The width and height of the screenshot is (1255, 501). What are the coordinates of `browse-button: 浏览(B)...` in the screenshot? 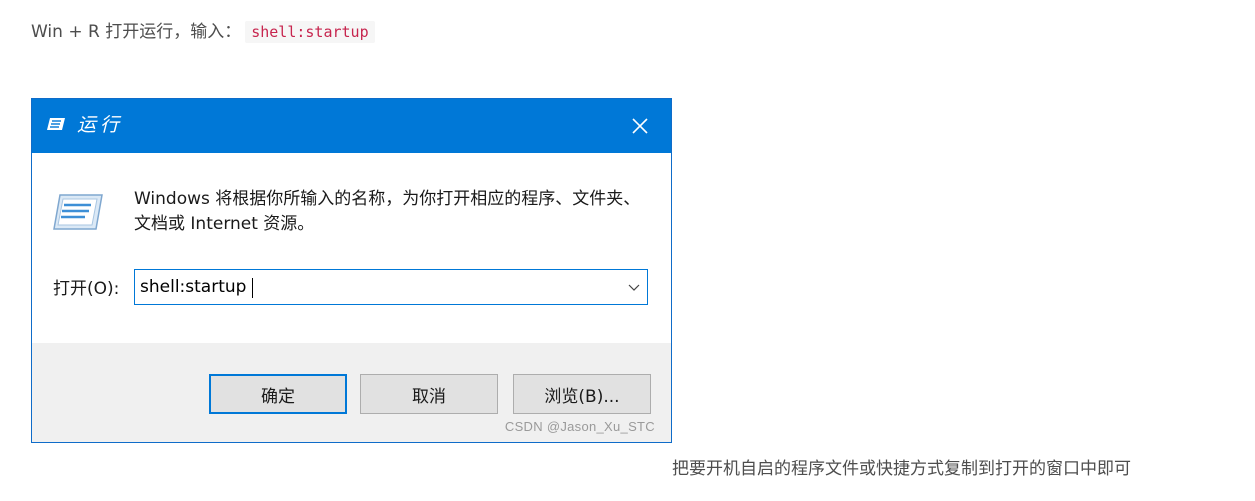 It's located at (582, 394).